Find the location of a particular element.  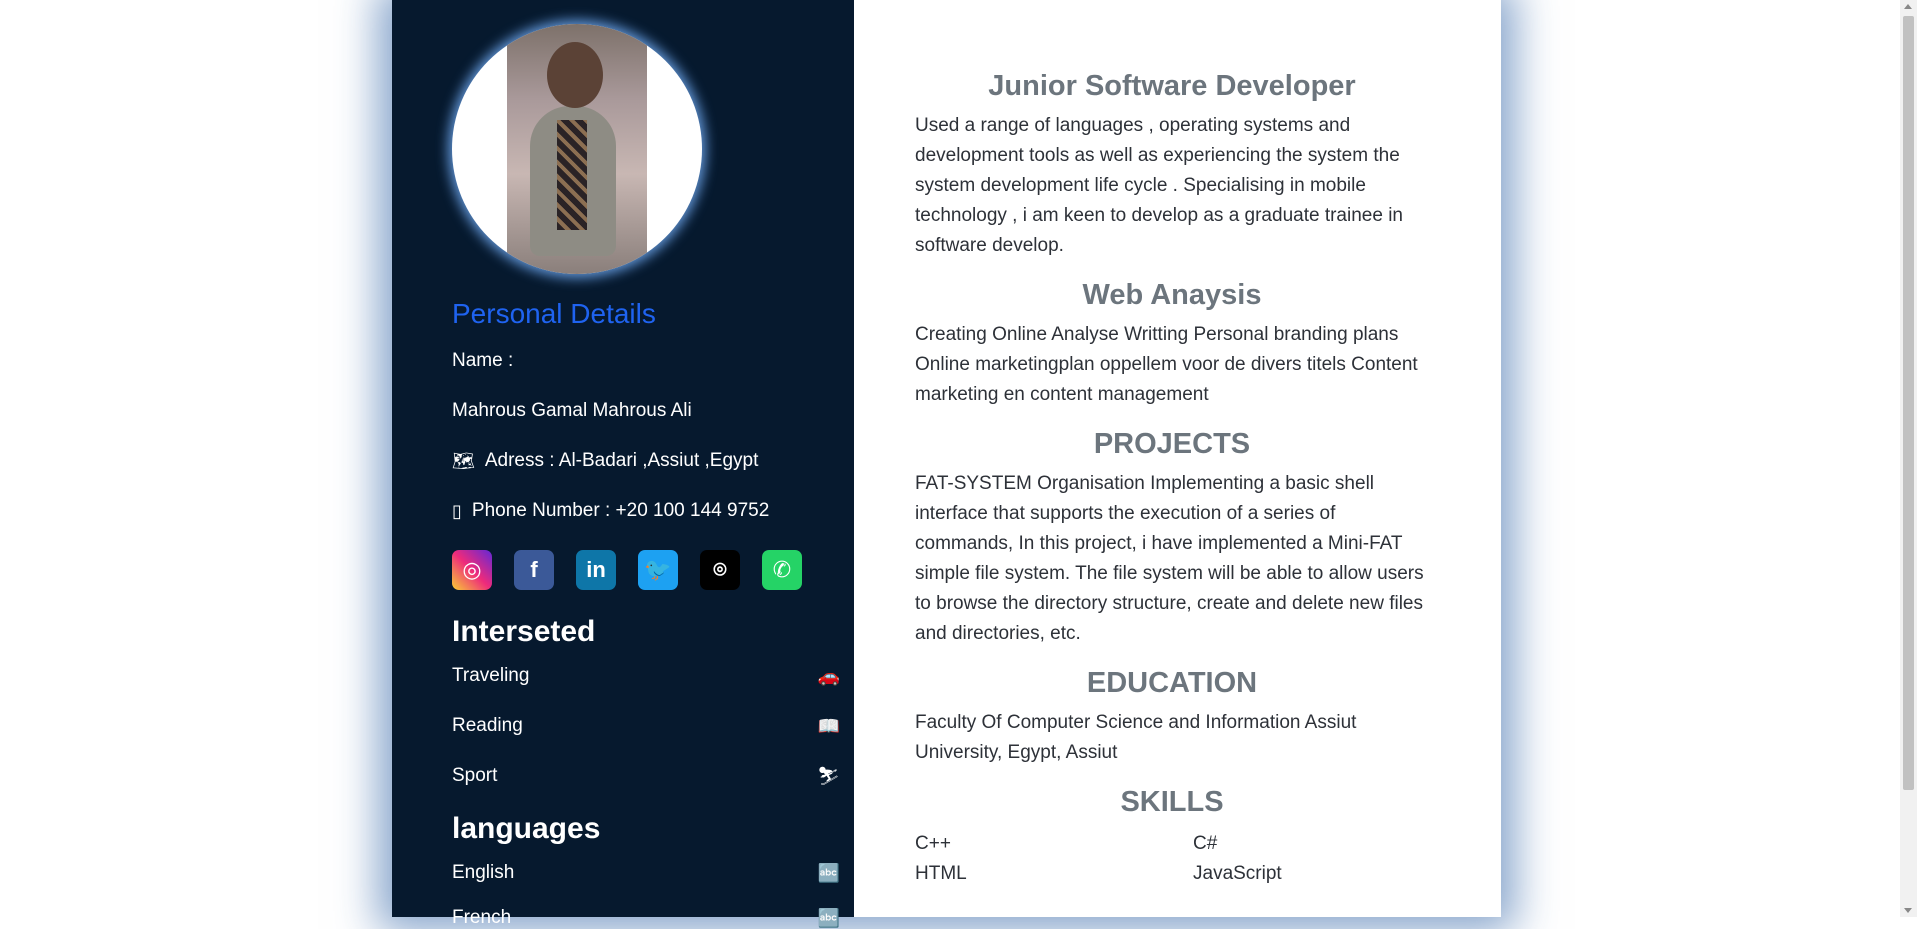

language-item: English 🔤 is located at coordinates (646, 873).